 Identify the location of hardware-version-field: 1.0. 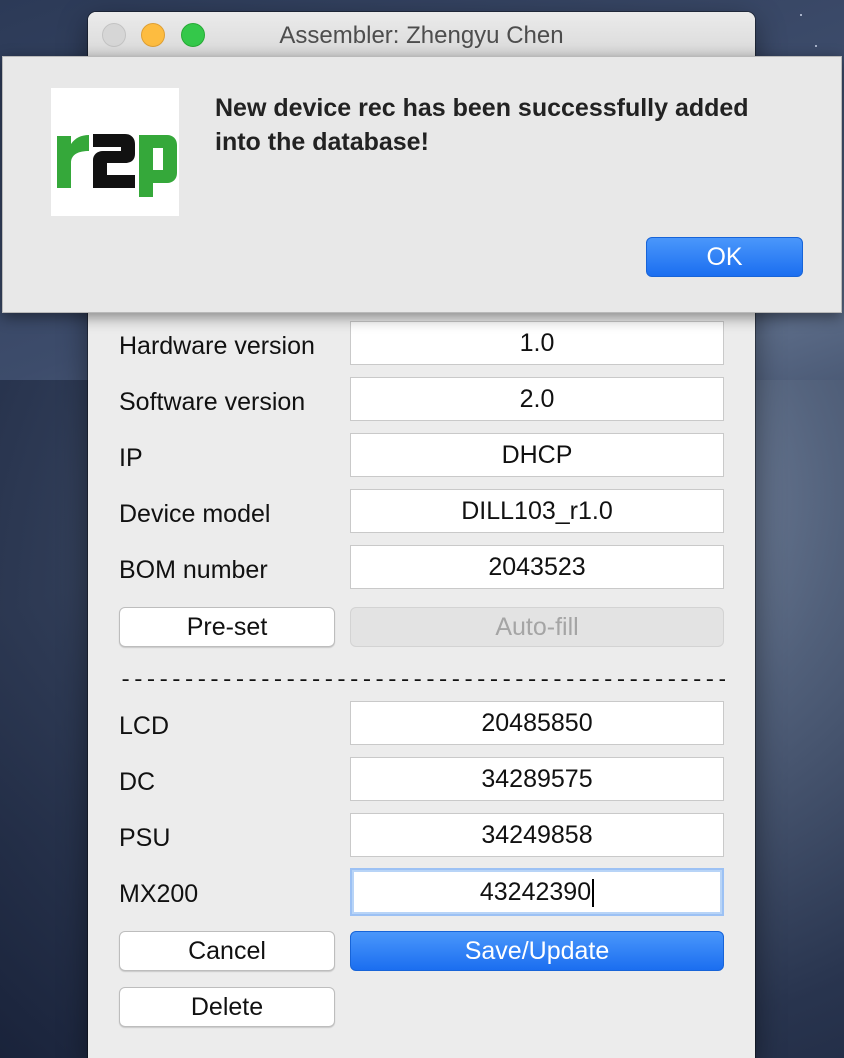
(537, 343).